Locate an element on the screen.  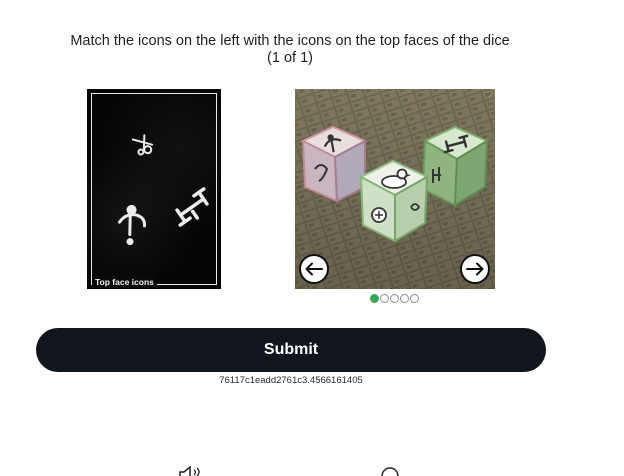
next-button is located at coordinates (475, 269).